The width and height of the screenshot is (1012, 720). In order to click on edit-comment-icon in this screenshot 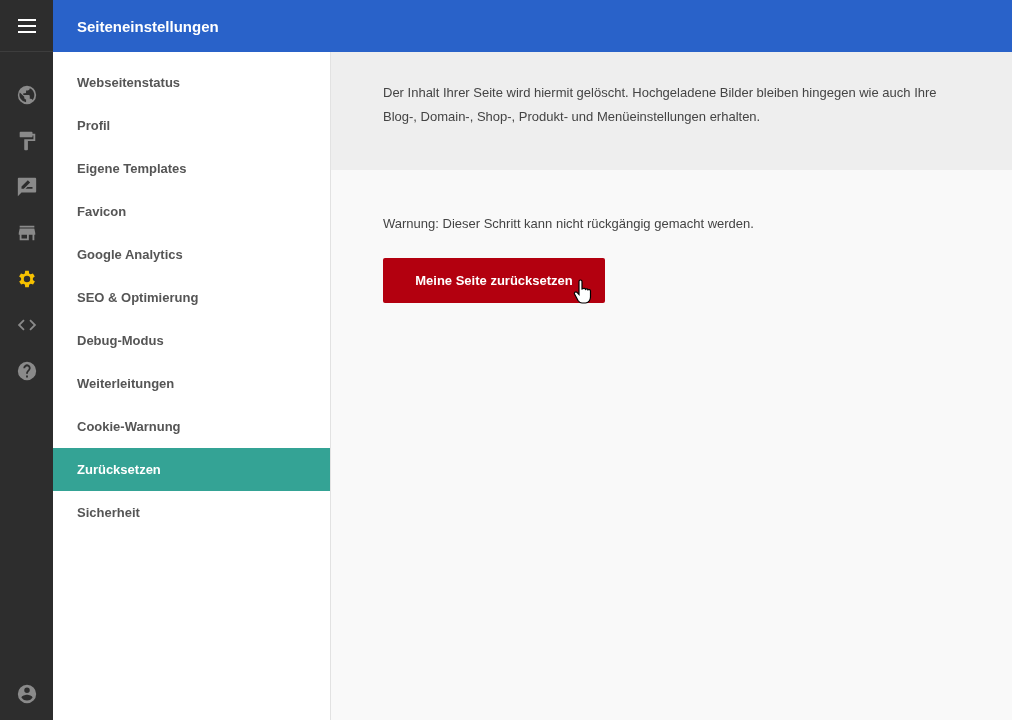, I will do `click(26, 187)`.